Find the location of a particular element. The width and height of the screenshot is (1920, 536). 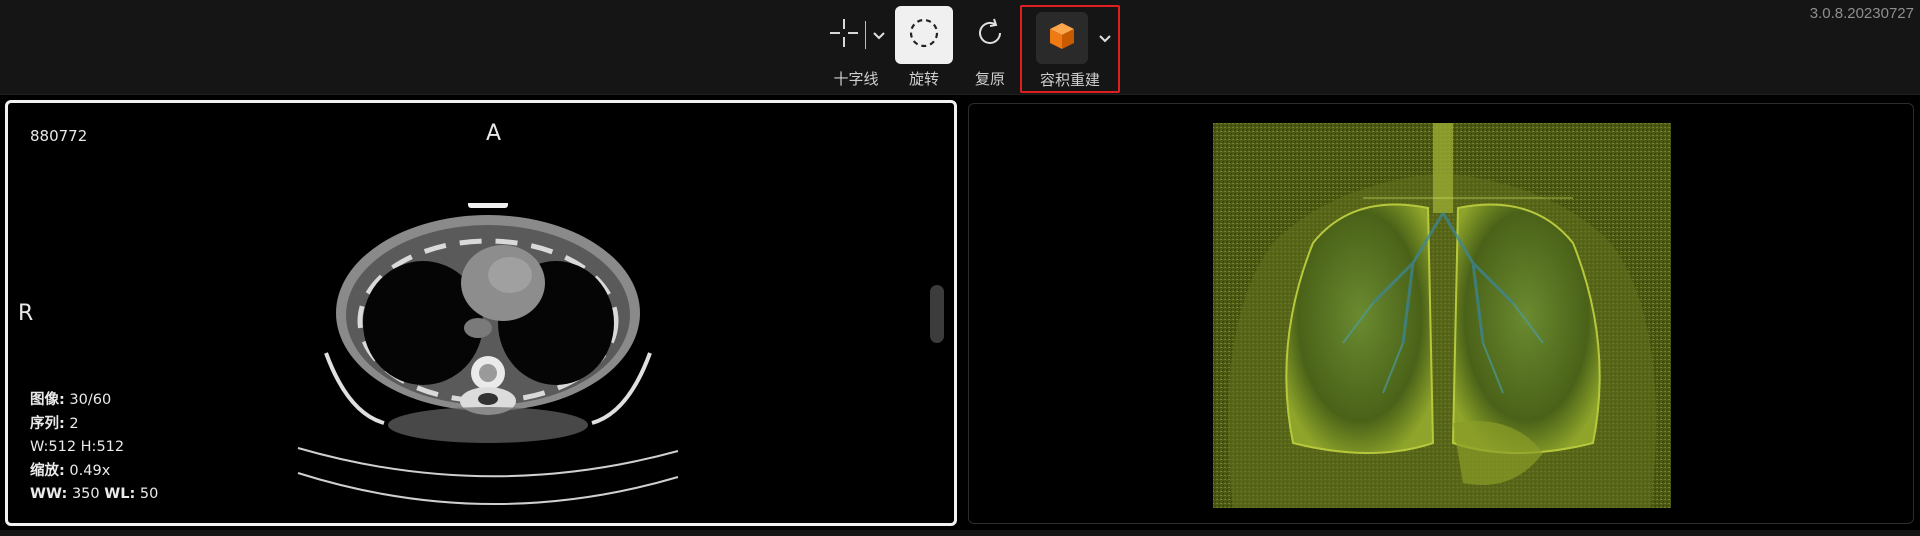

crosshair-label: 十字线 is located at coordinates (856, 79).